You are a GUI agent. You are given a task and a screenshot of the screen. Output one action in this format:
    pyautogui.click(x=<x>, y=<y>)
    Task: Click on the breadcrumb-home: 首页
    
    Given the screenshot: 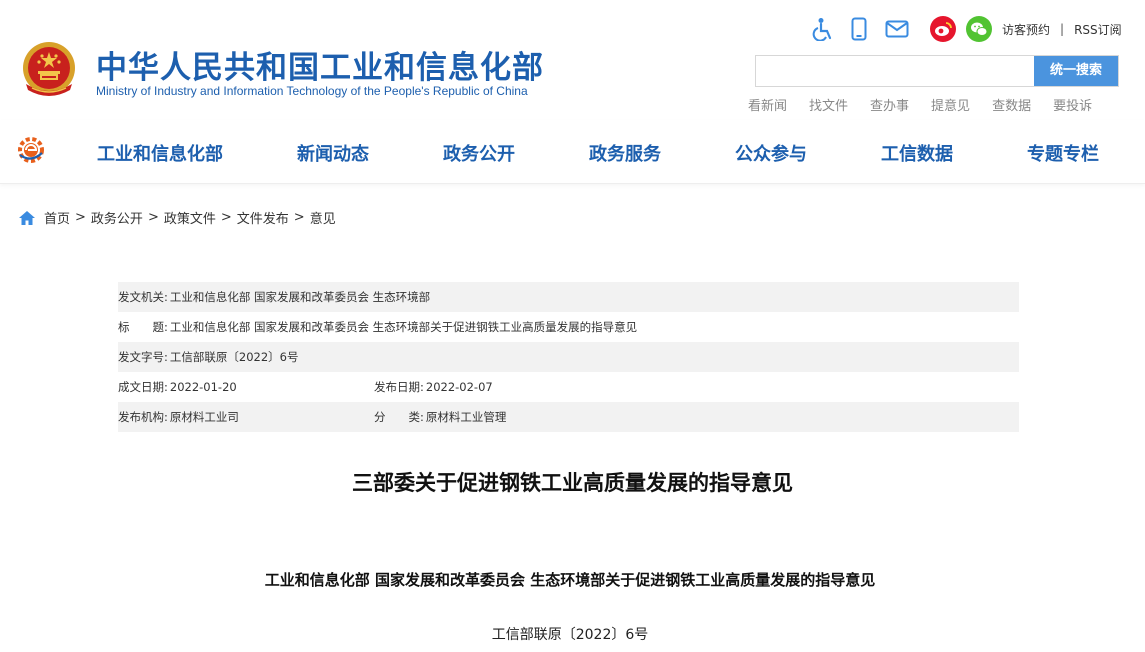 What is the action you would take?
    pyautogui.click(x=57, y=217)
    